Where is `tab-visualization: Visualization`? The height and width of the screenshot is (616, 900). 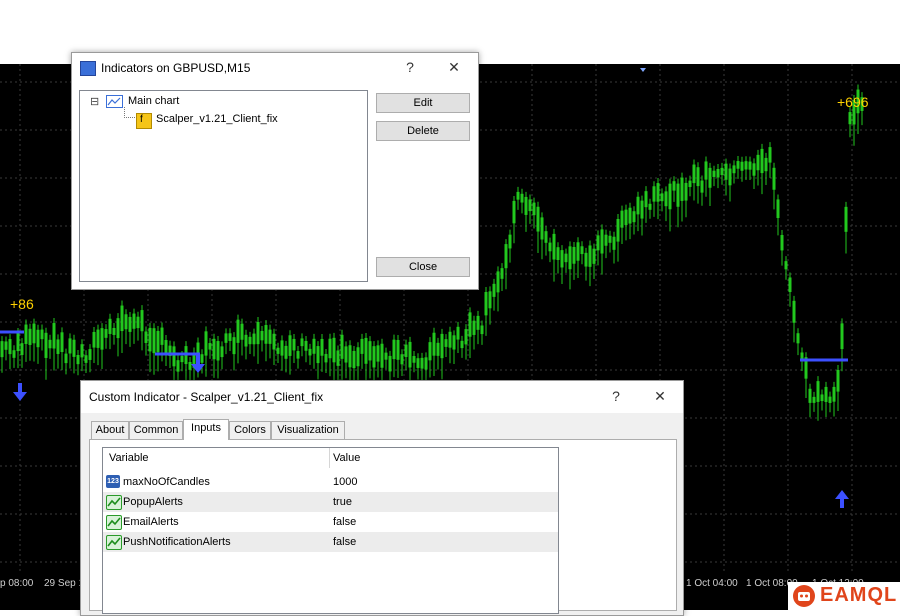 tab-visualization: Visualization is located at coordinates (308, 430).